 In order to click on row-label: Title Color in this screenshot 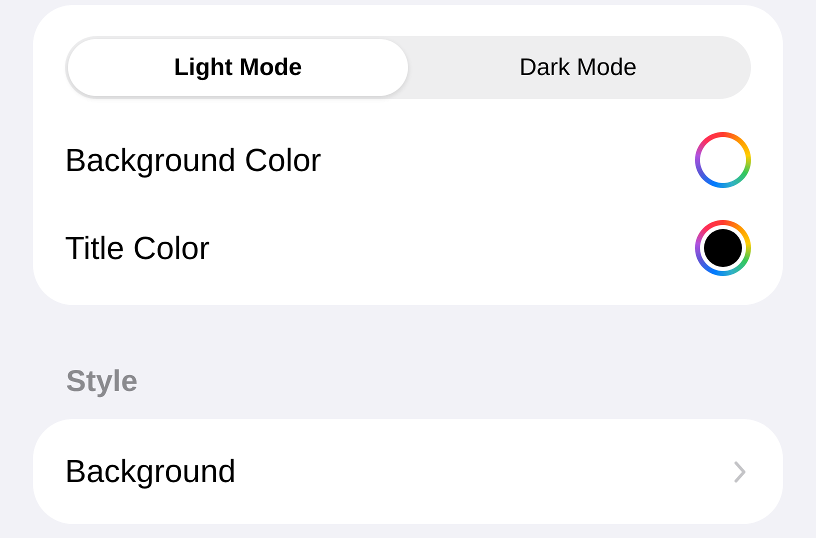, I will do `click(137, 248)`.